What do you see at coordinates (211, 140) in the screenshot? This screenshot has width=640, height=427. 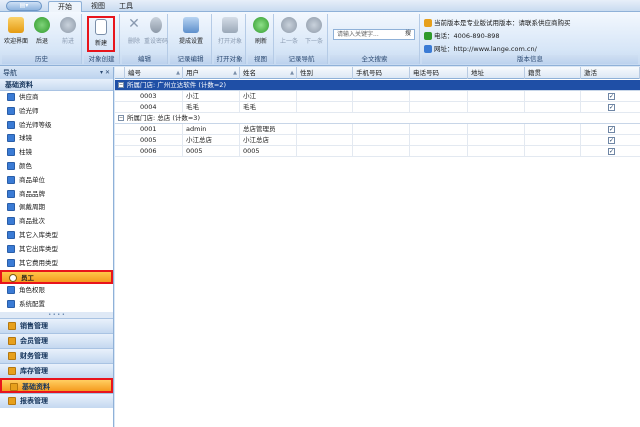 I see `cell-user: 小江总店` at bounding box center [211, 140].